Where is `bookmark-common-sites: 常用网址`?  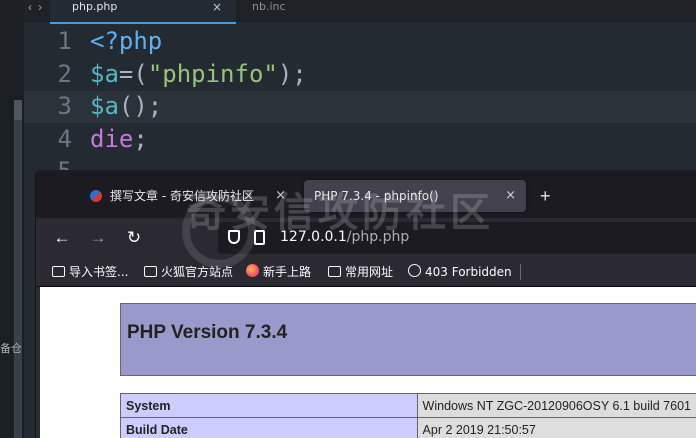 bookmark-common-sites: 常用网址 is located at coordinates (360, 272).